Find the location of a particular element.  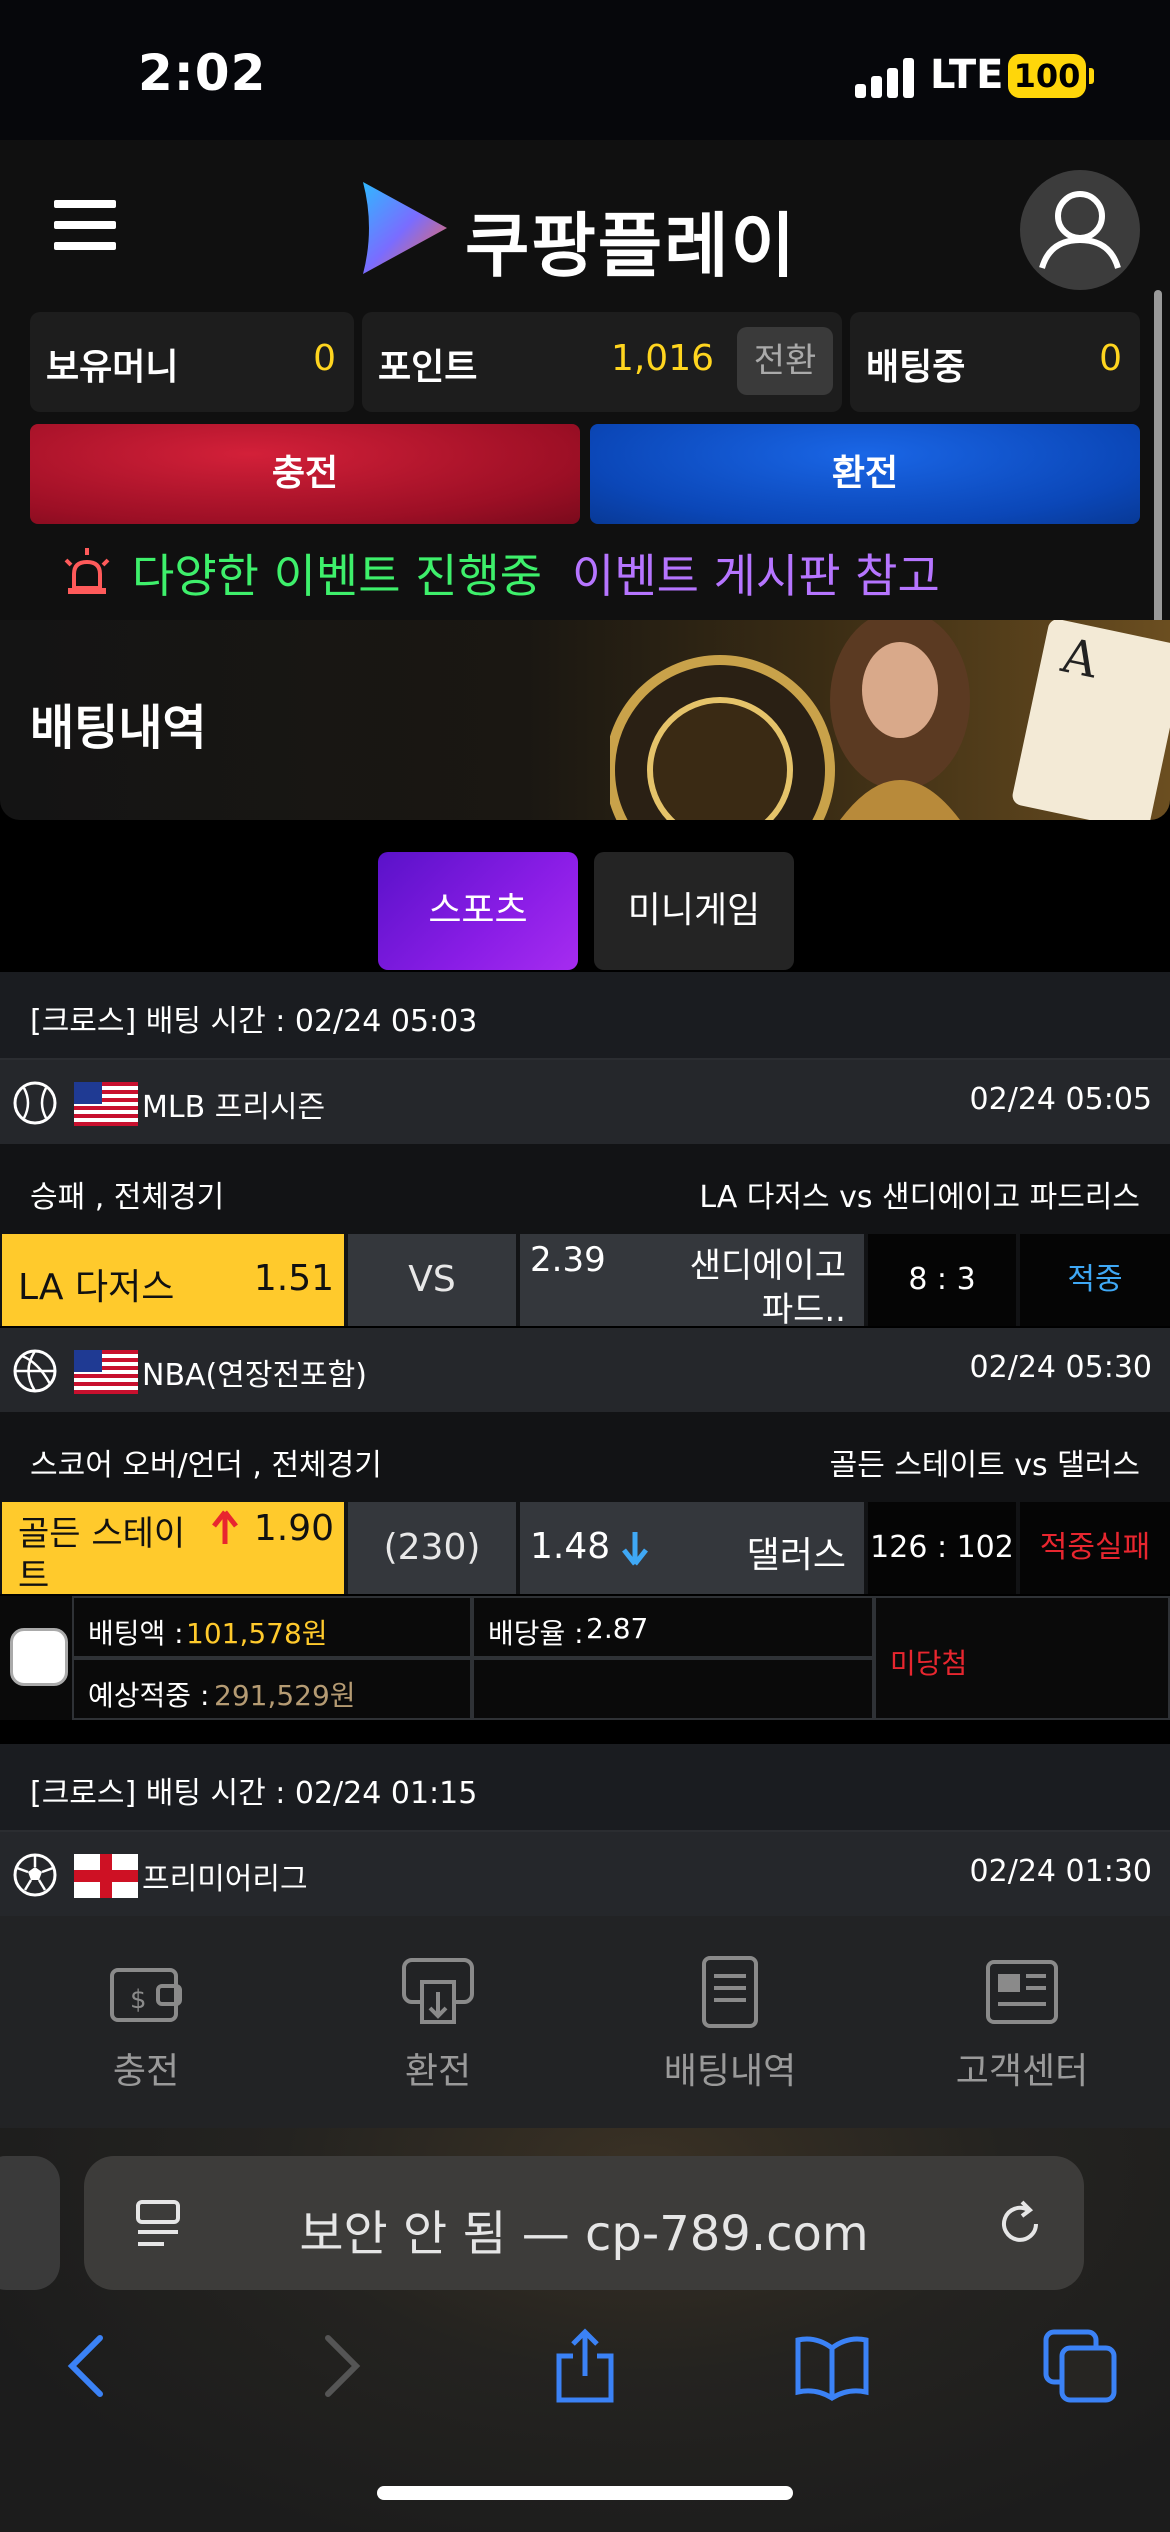

league-row: MLB 프리시즌 02/24 05:05 is located at coordinates (585, 1102).